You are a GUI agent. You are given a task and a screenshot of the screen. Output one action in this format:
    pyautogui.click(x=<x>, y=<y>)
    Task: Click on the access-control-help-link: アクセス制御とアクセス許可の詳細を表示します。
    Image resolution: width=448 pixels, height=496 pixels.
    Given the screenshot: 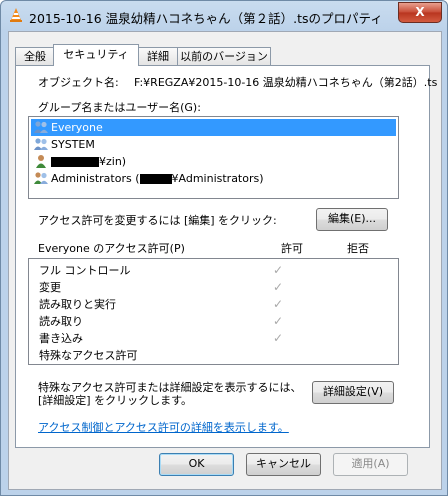 What is the action you would take?
    pyautogui.click(x=163, y=427)
    